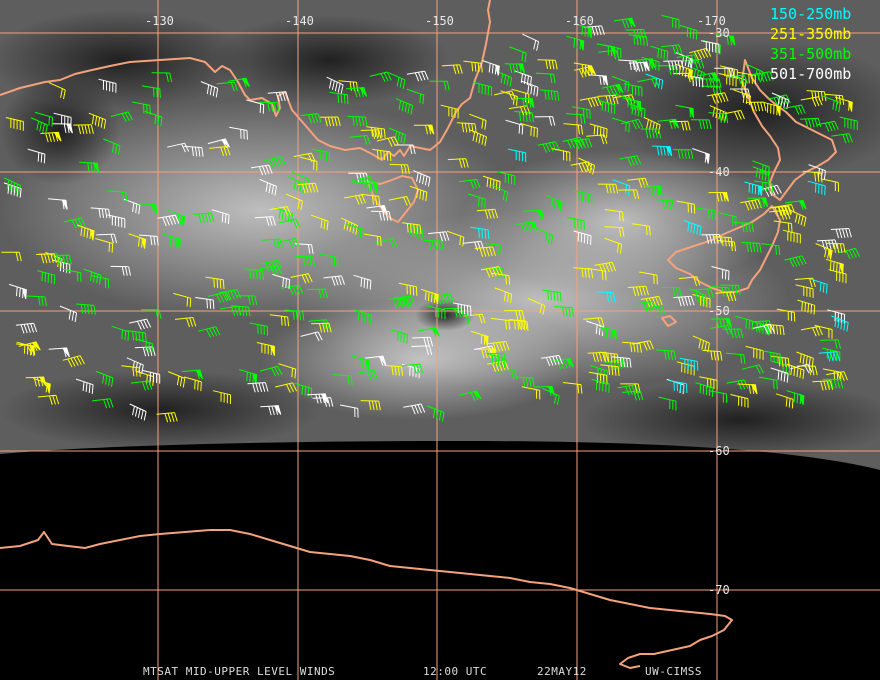 This screenshot has height=680, width=880. I want to click on lat-label-50: -50, so click(719, 311).